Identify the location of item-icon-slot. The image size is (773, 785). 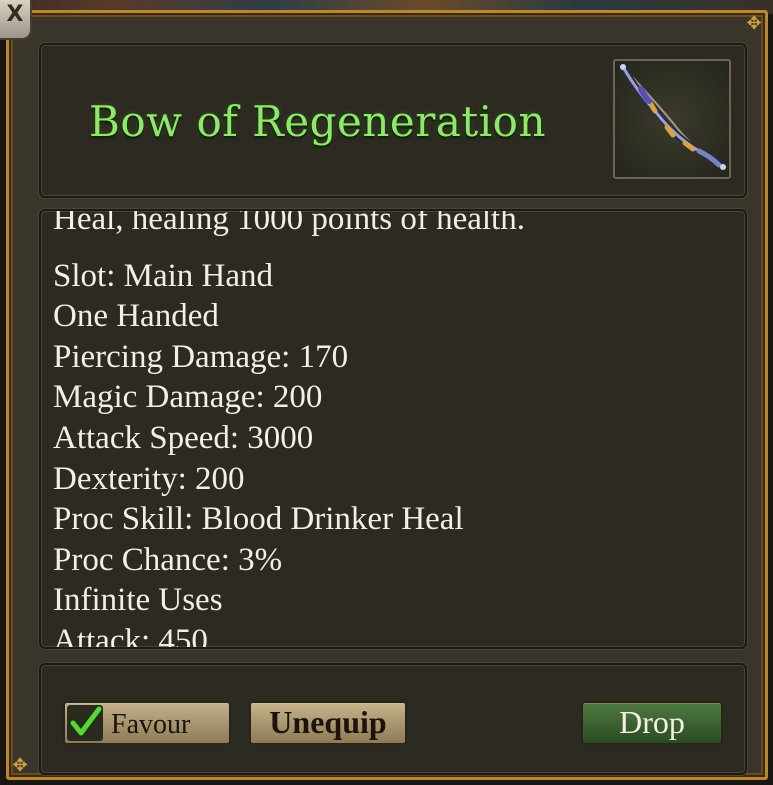
(672, 119).